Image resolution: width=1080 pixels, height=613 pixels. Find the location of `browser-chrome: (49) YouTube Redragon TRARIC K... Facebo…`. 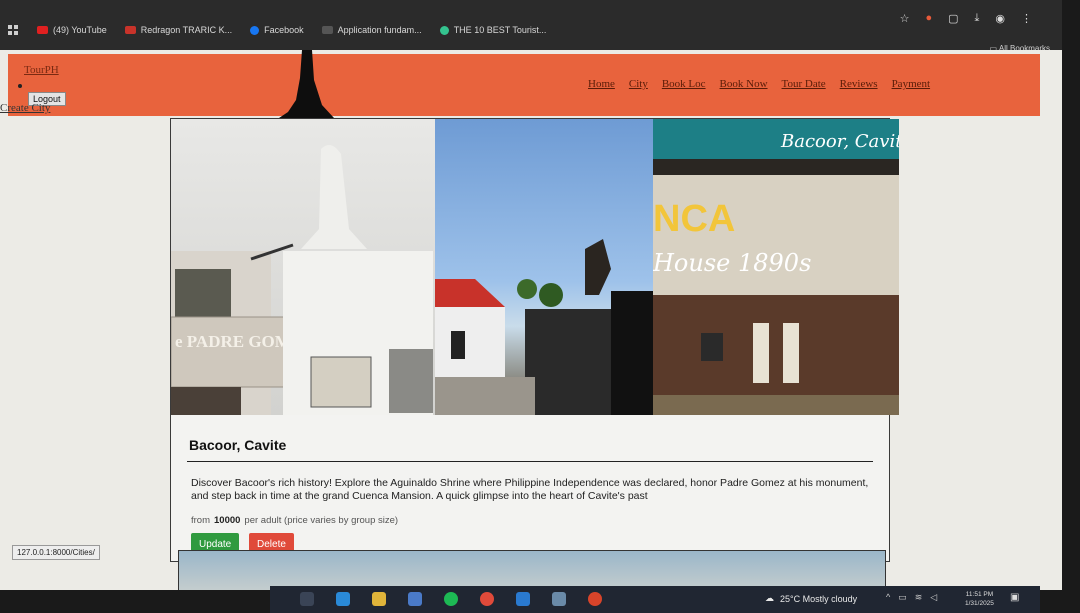

browser-chrome: (49) YouTube Redragon TRARIC K... Facebo… is located at coordinates (531, 26).